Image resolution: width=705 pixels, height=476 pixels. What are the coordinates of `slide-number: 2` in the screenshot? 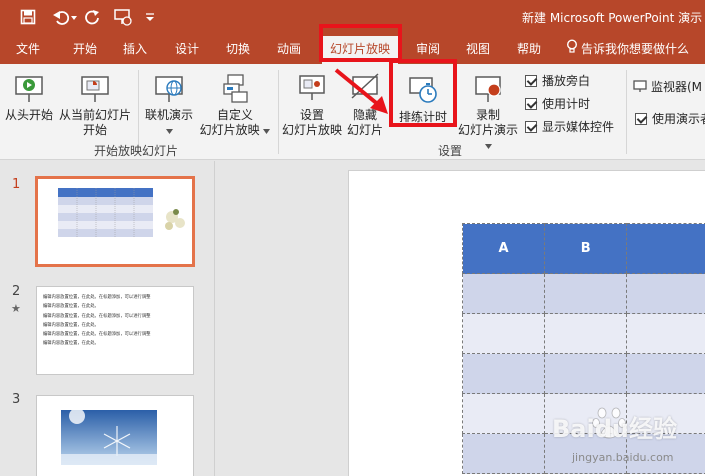 It's located at (16, 291).